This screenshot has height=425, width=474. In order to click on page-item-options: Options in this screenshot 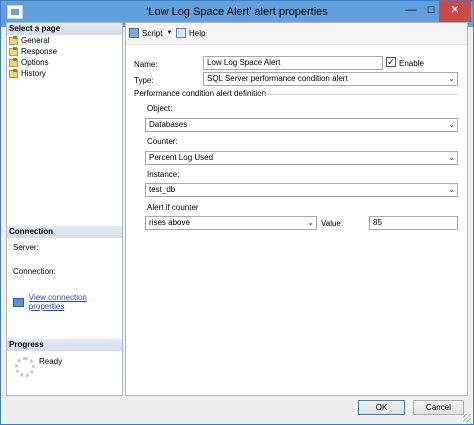, I will do `click(29, 62)`.